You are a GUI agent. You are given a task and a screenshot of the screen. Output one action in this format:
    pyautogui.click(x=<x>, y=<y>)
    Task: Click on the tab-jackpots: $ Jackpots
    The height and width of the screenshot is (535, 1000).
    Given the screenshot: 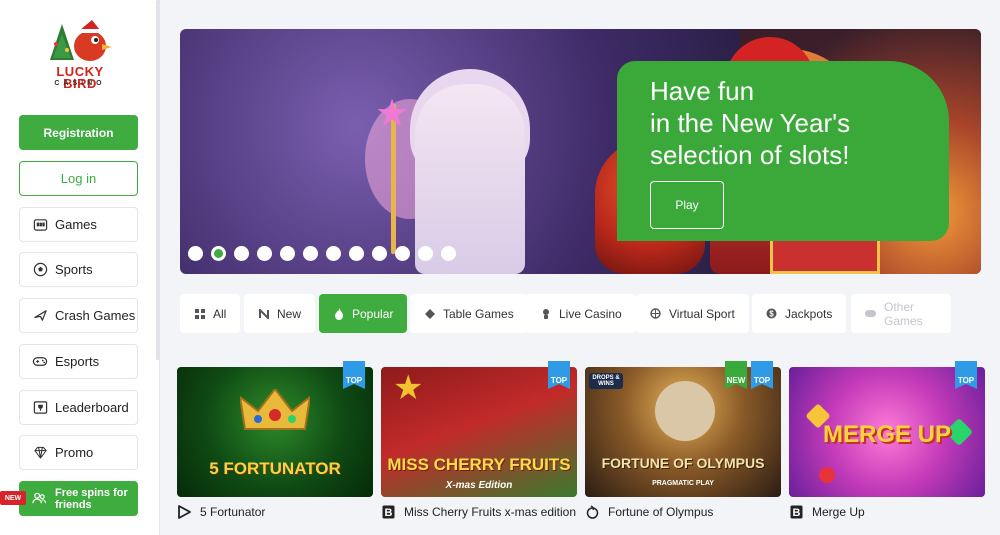 What is the action you would take?
    pyautogui.click(x=799, y=313)
    